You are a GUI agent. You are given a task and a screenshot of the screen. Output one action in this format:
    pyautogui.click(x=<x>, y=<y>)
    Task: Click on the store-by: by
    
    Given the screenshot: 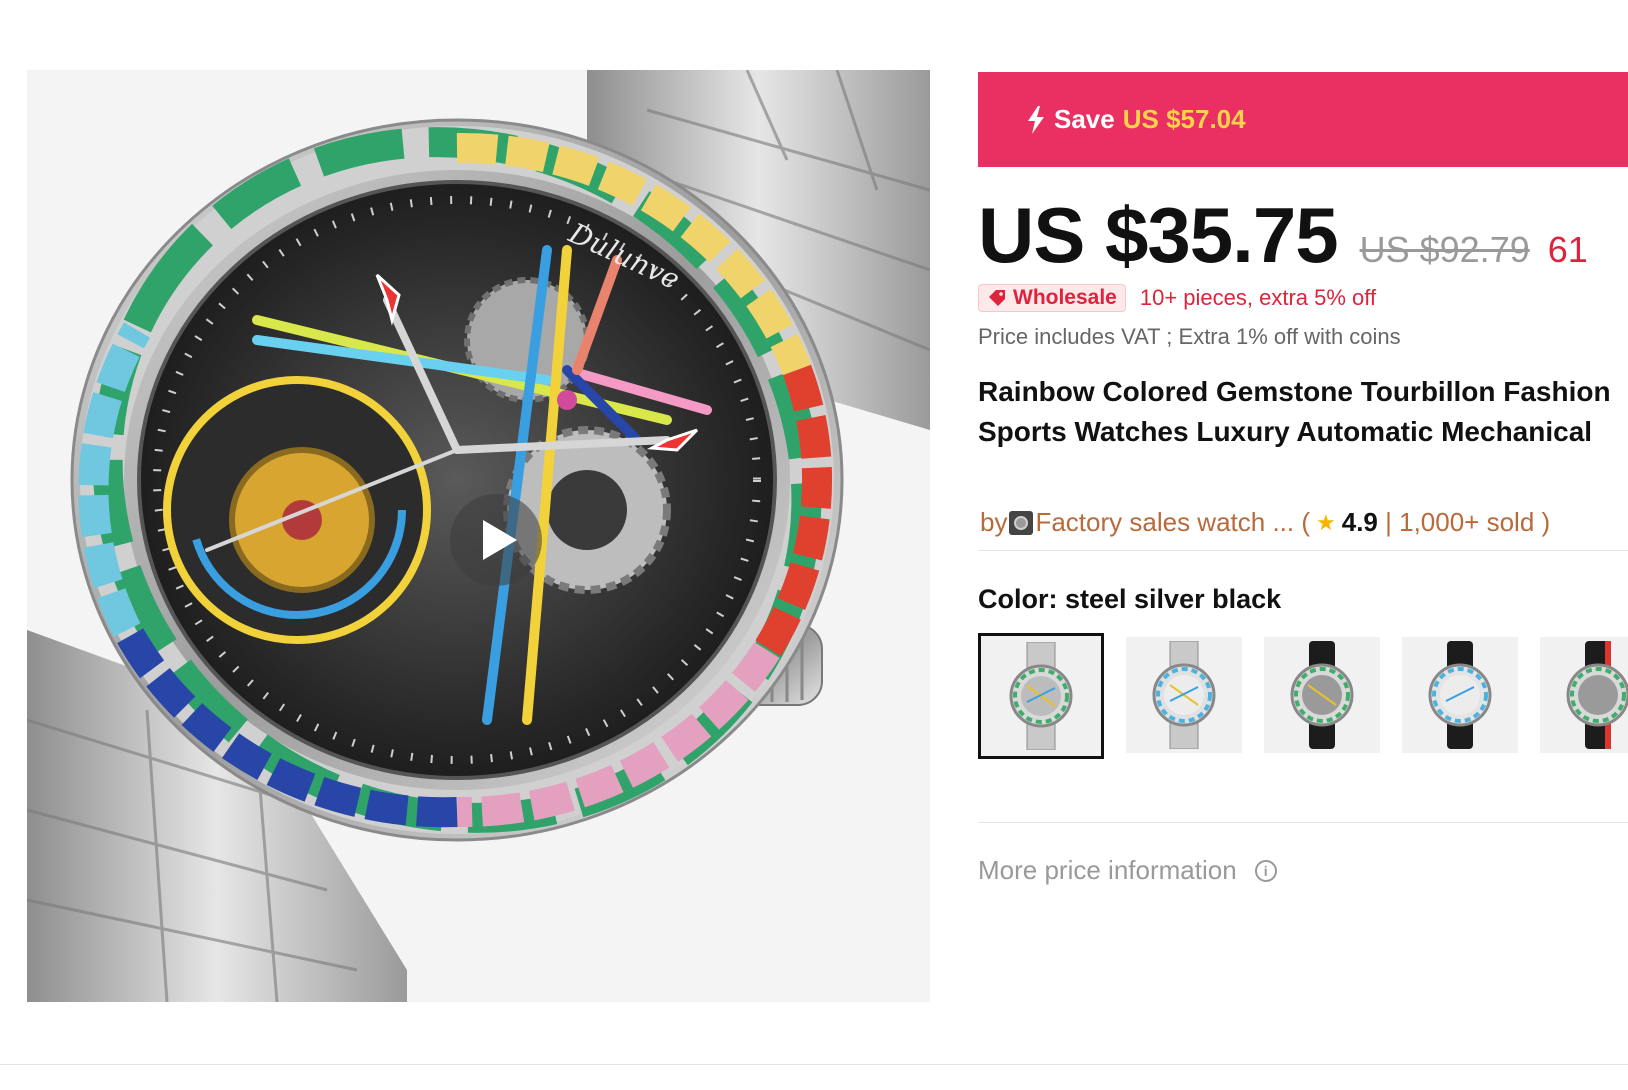 What is the action you would take?
    pyautogui.click(x=994, y=522)
    